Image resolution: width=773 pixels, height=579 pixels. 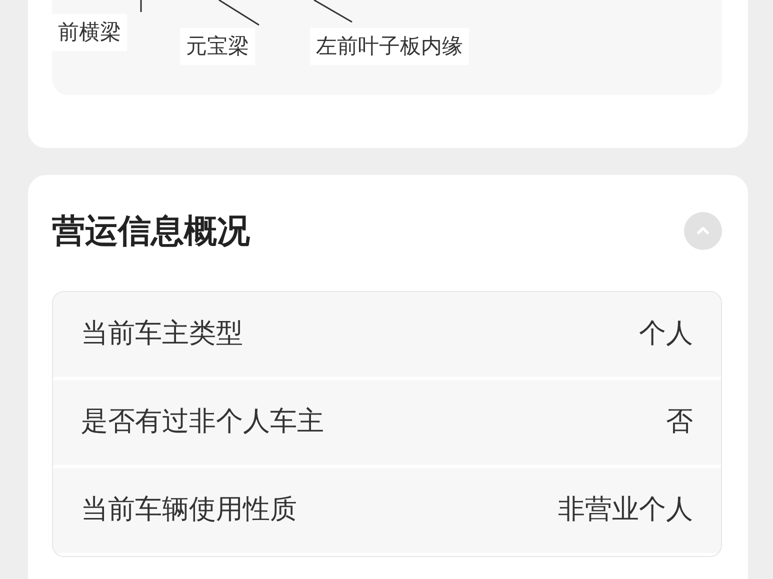 What do you see at coordinates (625, 509) in the screenshot?
I see `row-value: 非营业个人` at bounding box center [625, 509].